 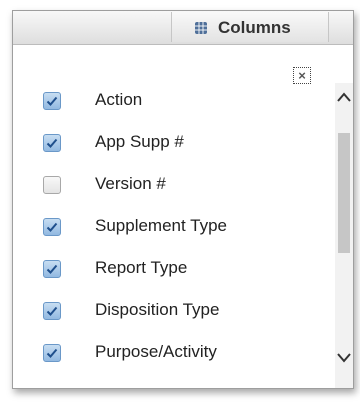 I want to click on scrollbar-thumb, so click(x=344, y=193).